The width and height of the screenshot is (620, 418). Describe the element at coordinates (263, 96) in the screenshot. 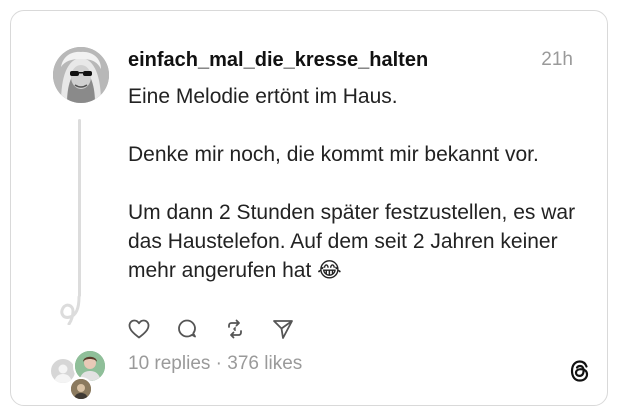

I see `post-paragraph: Eine Melodie ertönt im Haus.` at that location.